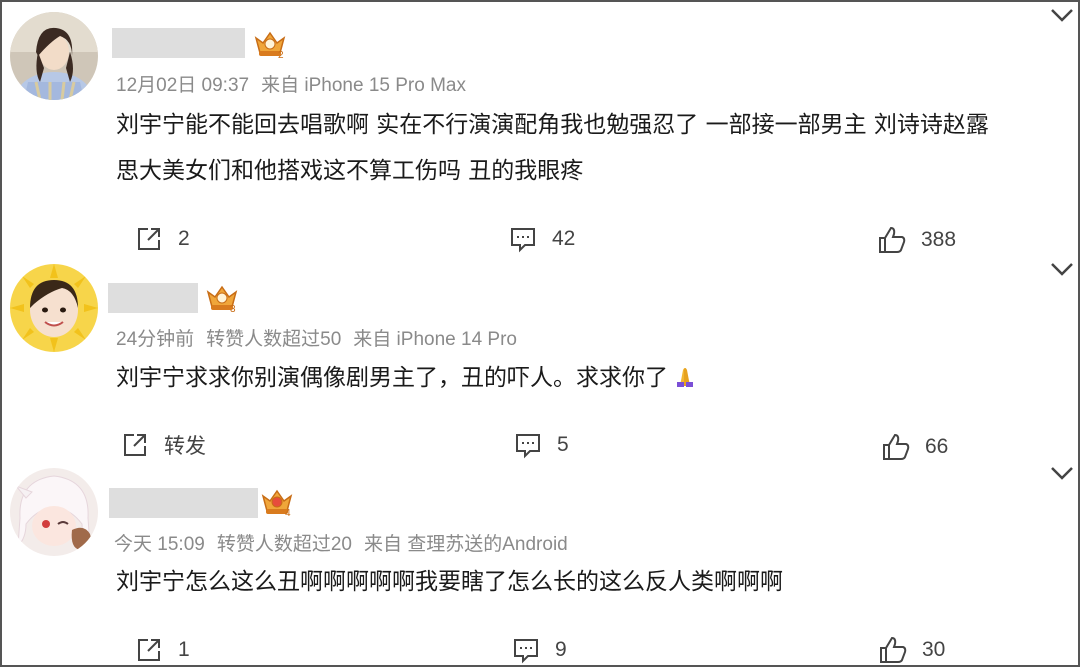  Describe the element at coordinates (149, 650) in the screenshot. I see `share-icon` at that location.